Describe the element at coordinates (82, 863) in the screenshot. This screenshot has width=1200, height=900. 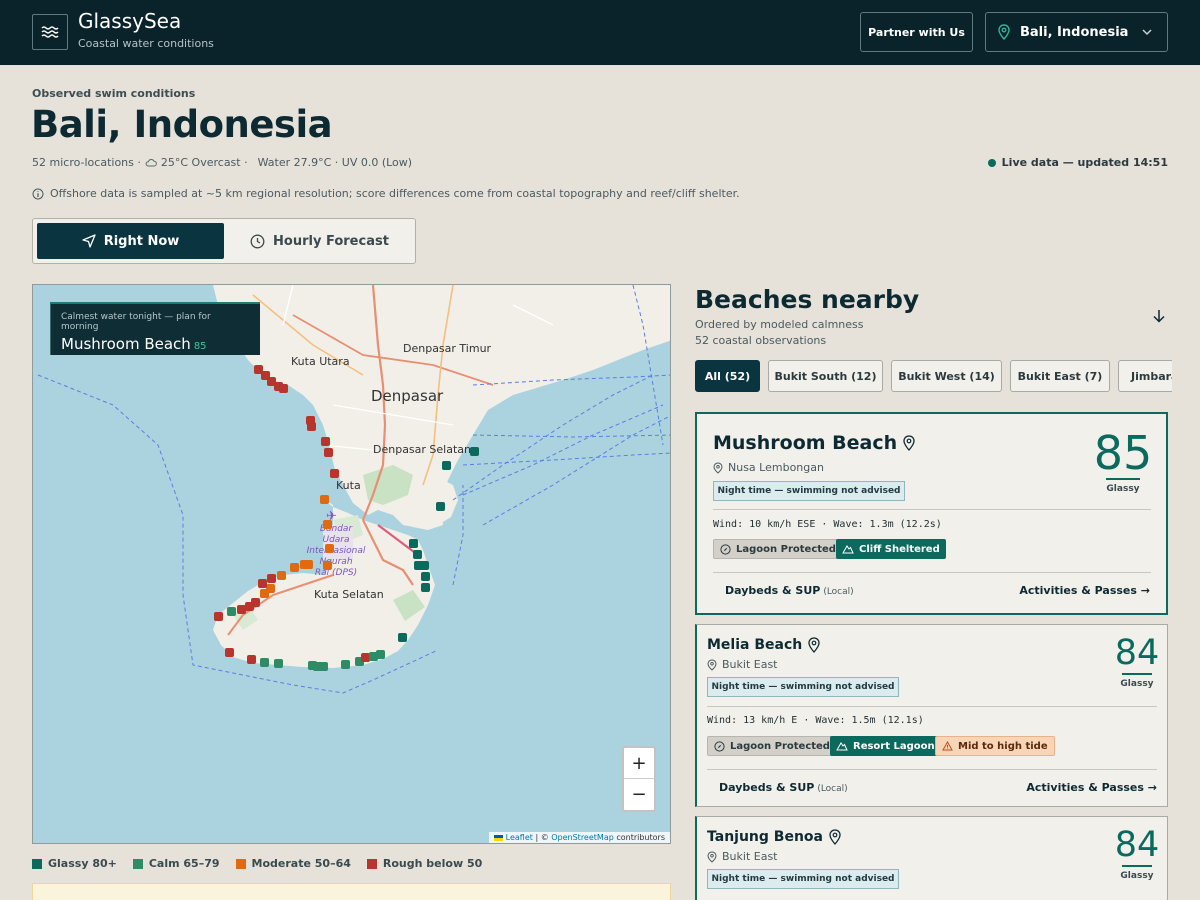
I see `legend-label: Glassy 80+` at that location.